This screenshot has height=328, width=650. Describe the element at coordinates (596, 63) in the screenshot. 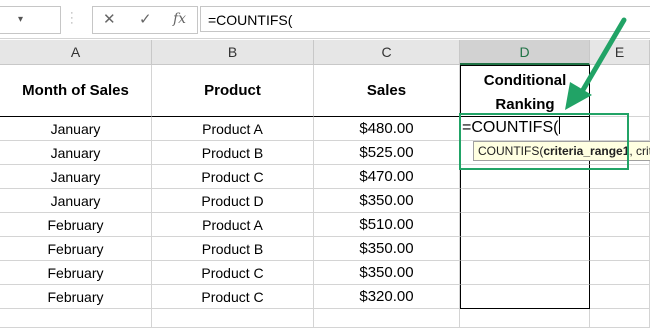

I see `annotation-arrow-icon` at that location.